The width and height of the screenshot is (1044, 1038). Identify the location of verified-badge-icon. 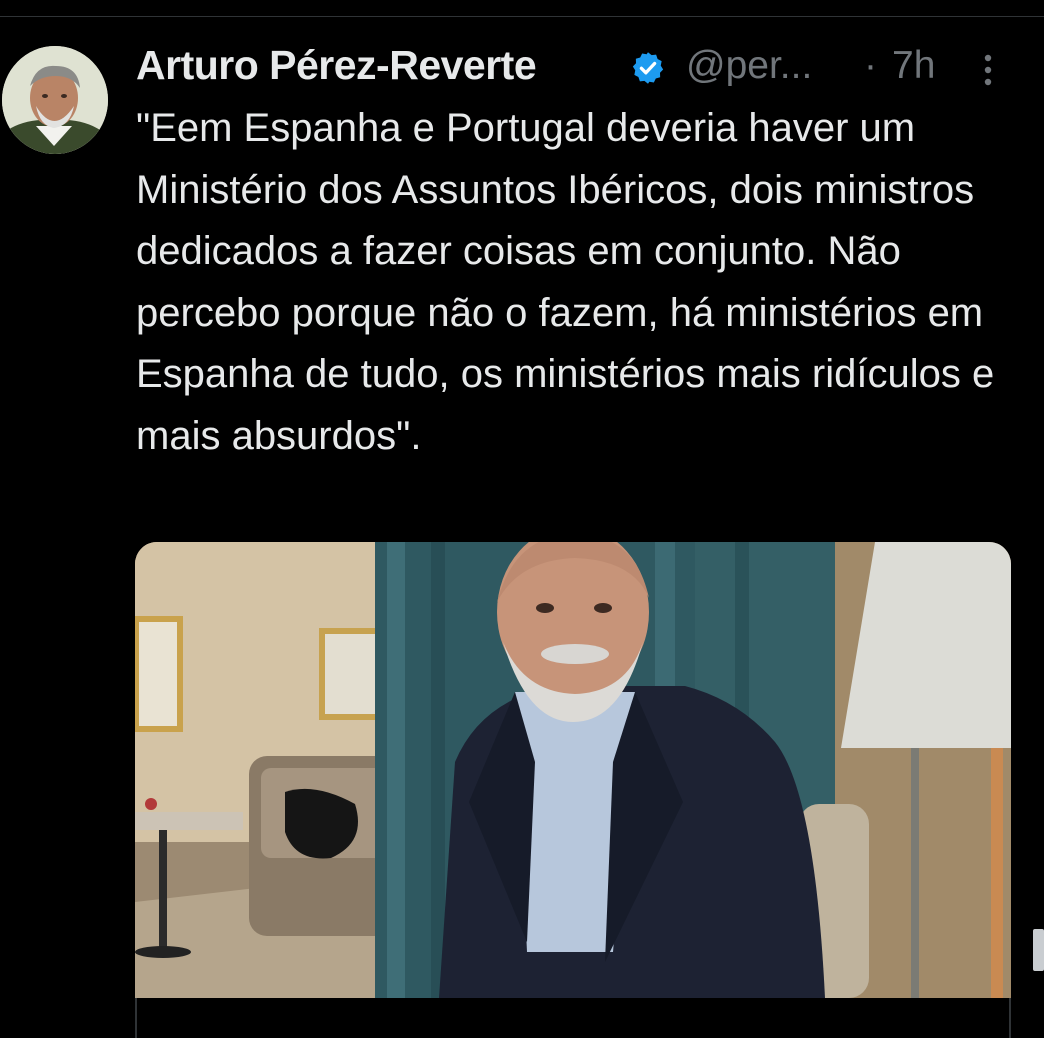
(648, 68).